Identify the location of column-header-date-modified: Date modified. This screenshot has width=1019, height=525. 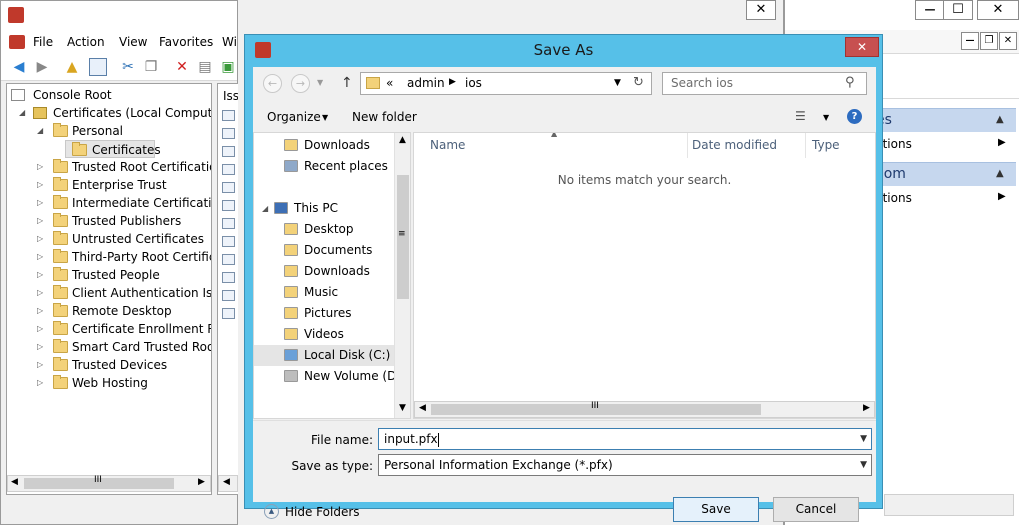
(734, 145).